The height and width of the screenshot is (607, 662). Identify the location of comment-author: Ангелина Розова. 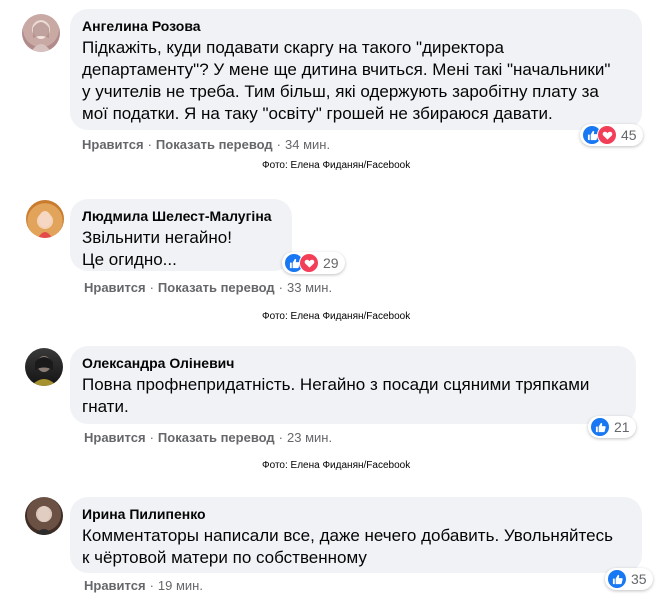
(355, 26).